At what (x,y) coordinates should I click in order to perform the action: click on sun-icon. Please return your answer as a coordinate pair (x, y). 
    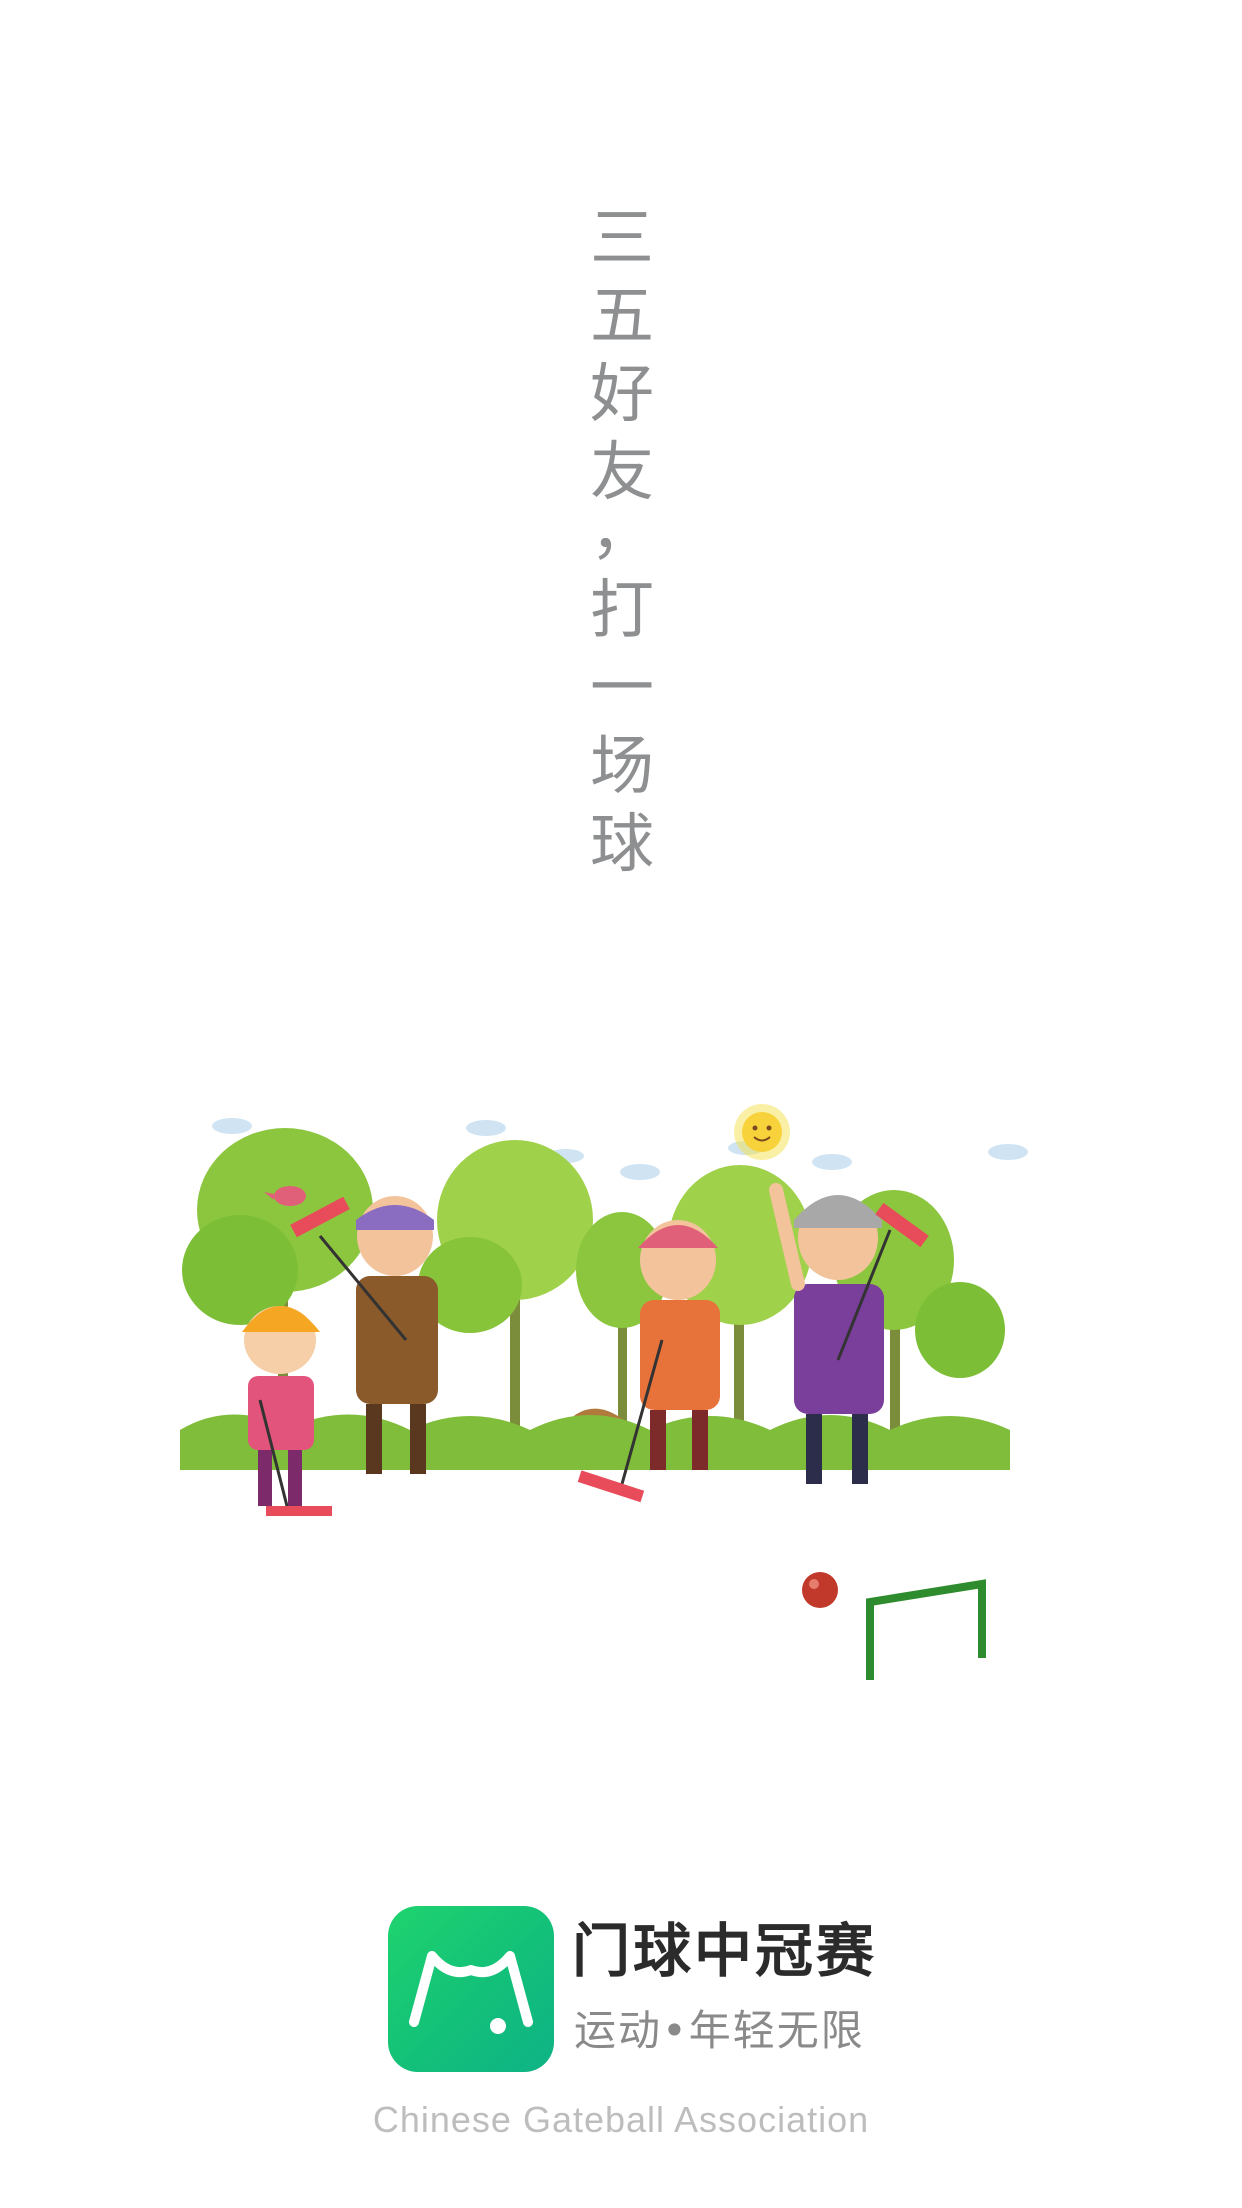
    Looking at the image, I should click on (762, 1132).